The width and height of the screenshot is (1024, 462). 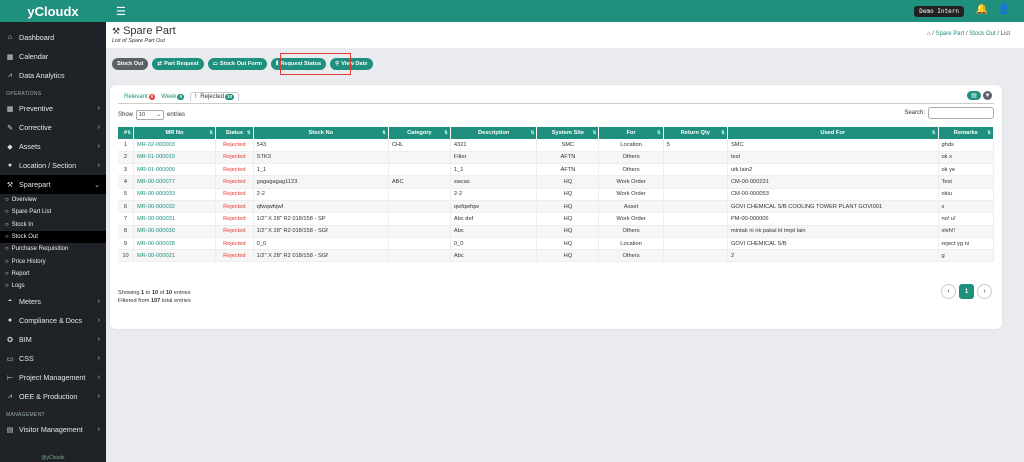 I want to click on tab-week: Week 0, so click(x=172, y=96).